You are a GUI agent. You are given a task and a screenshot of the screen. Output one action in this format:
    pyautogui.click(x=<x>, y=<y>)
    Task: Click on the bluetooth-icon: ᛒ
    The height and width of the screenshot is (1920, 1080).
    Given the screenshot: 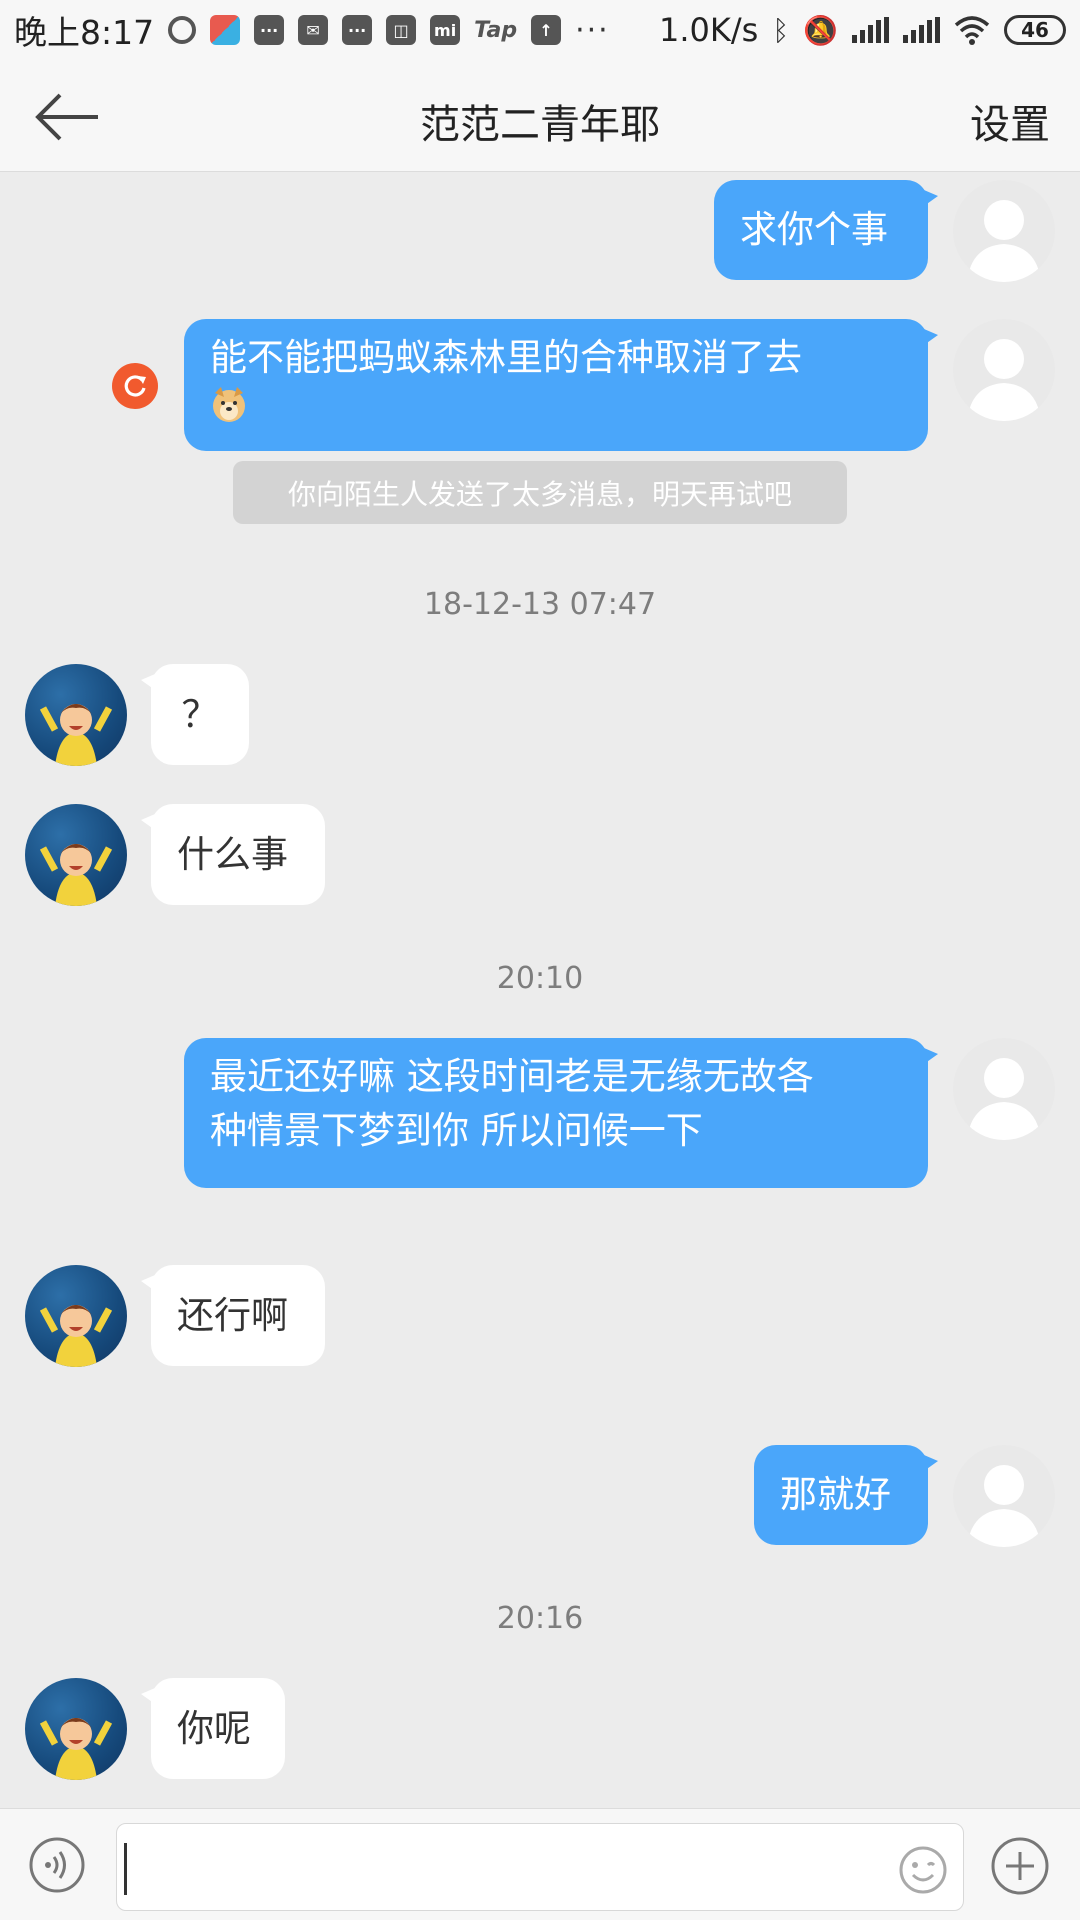 What is the action you would take?
    pyautogui.click(x=781, y=30)
    